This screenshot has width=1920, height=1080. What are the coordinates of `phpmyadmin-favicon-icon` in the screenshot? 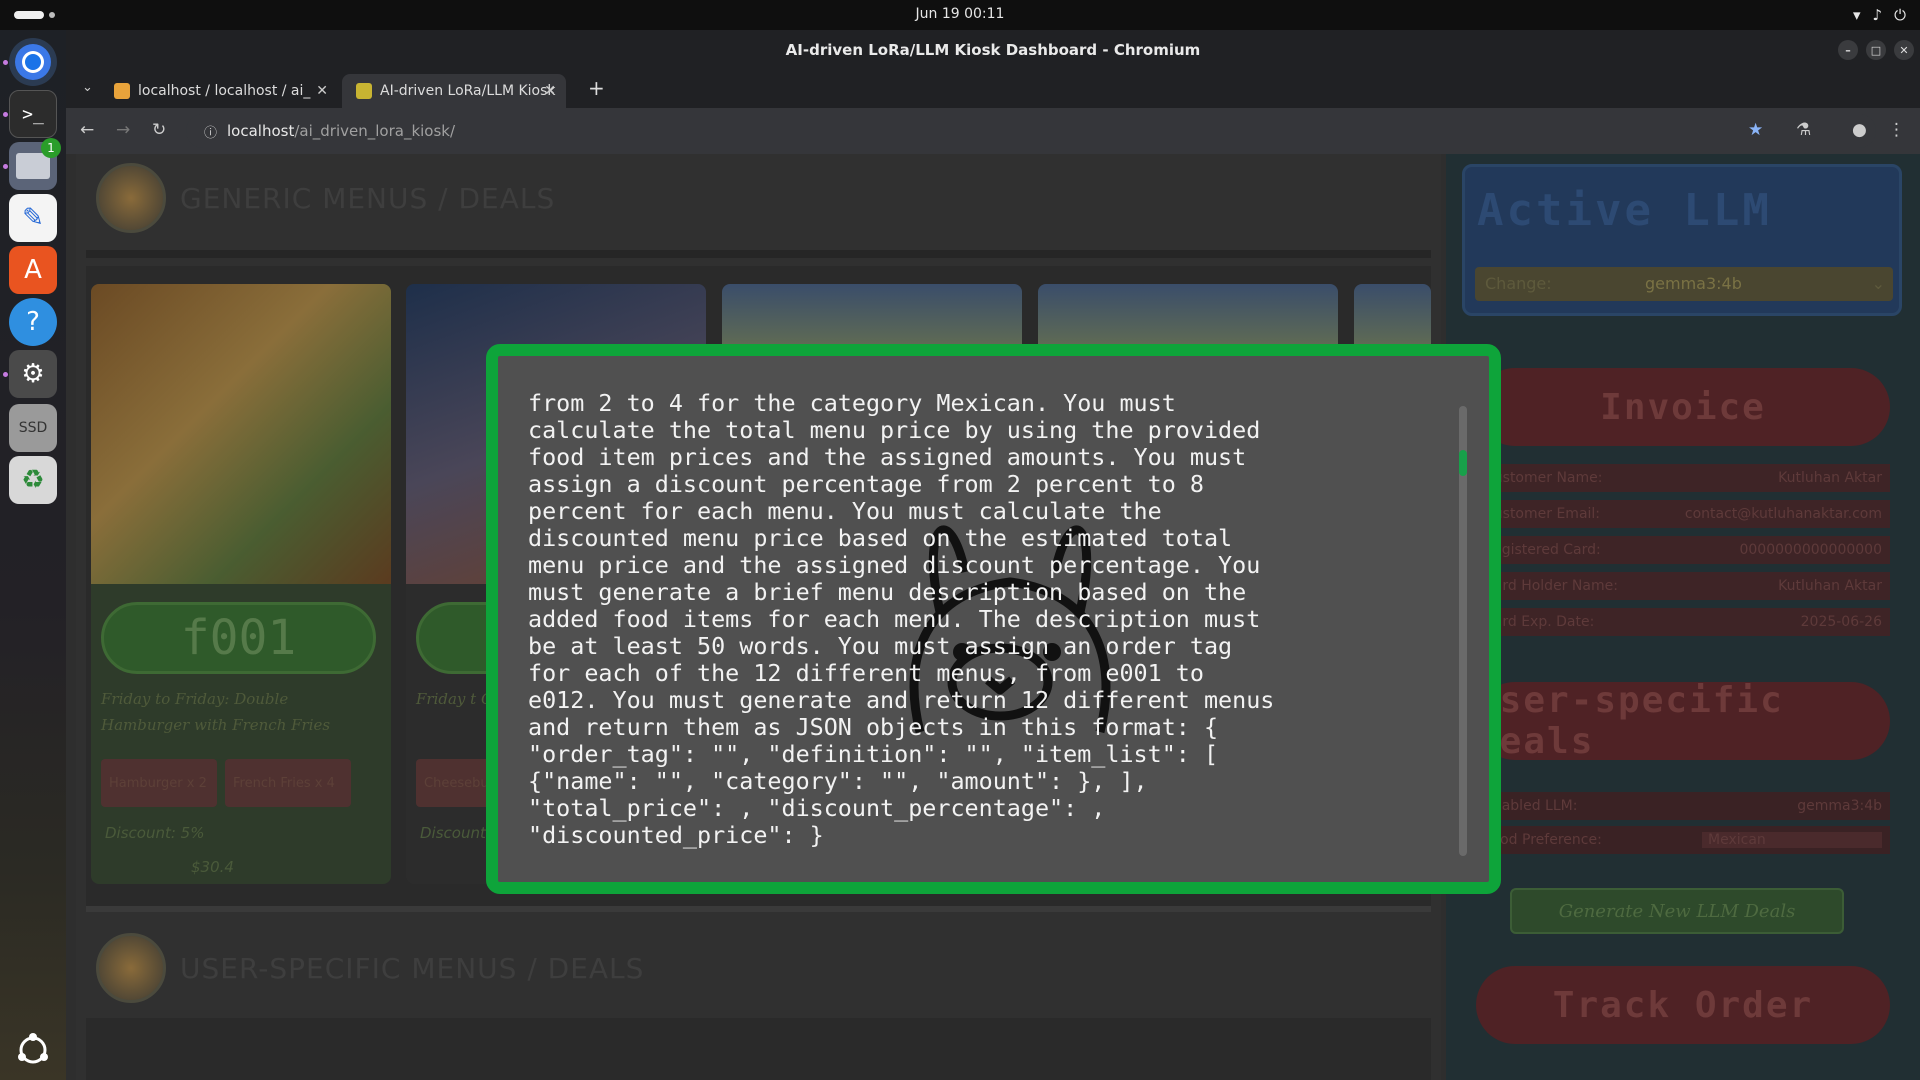 It's located at (122, 91).